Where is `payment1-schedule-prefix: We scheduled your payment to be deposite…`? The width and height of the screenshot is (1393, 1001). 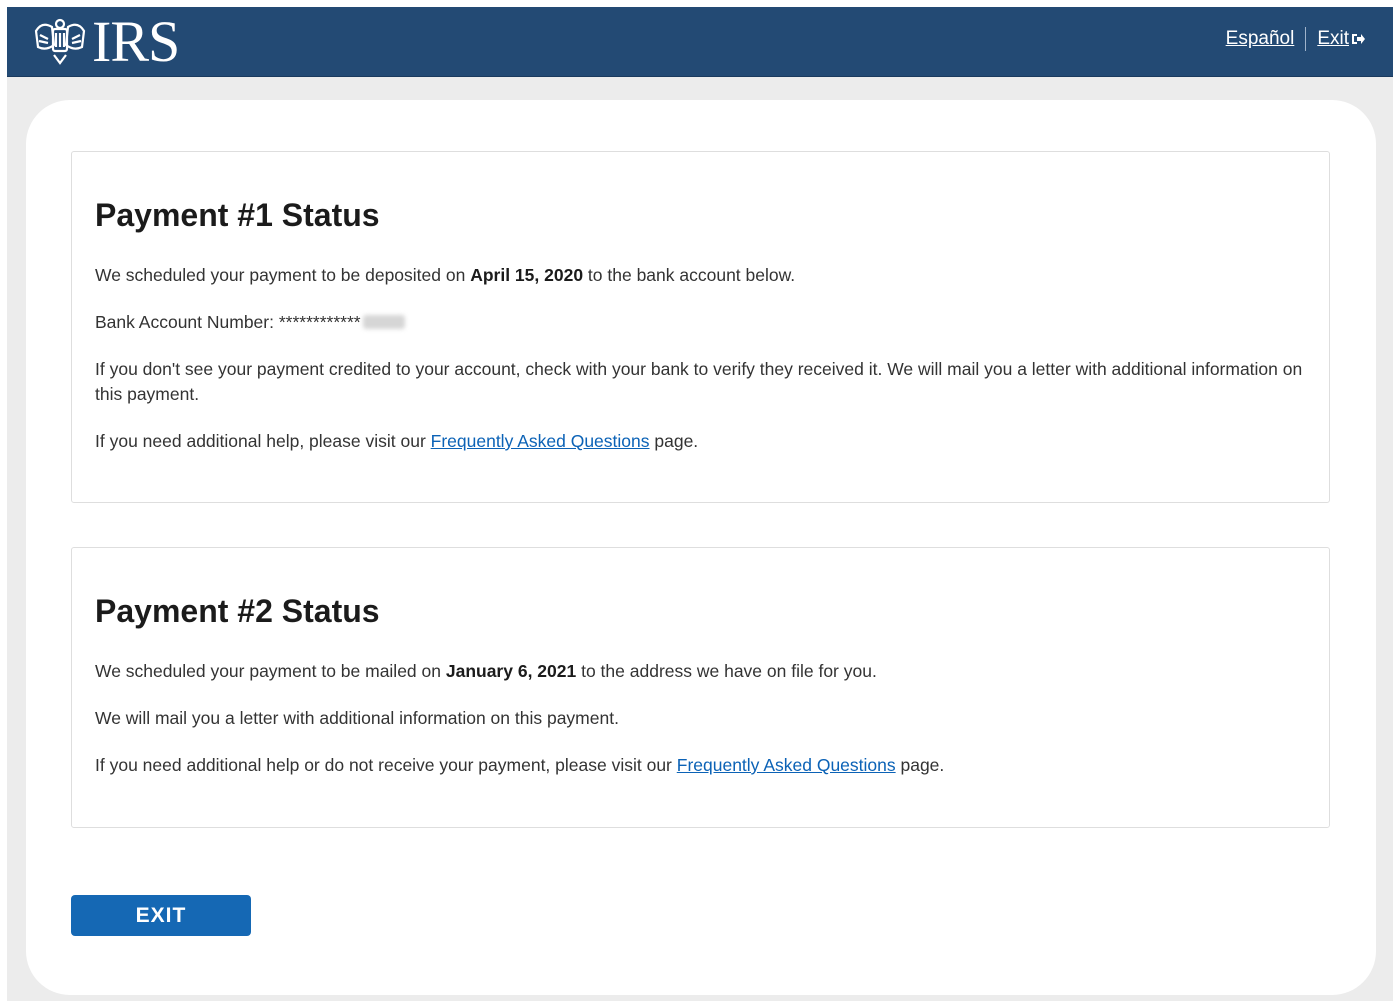 payment1-schedule-prefix: We scheduled your payment to be deposite… is located at coordinates (283, 275).